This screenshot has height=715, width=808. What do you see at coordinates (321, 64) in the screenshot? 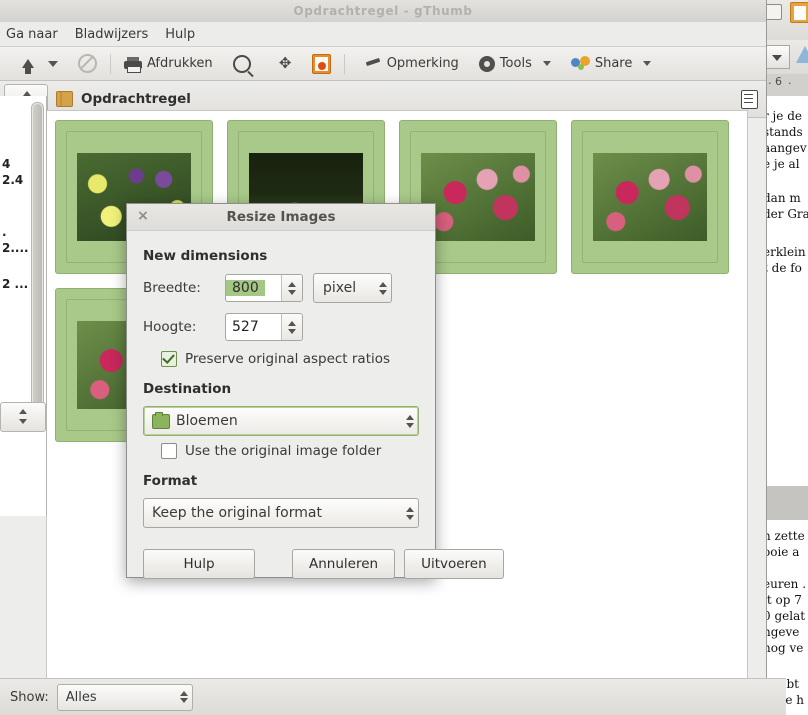
I see `toolbar-slideshow-button` at bounding box center [321, 64].